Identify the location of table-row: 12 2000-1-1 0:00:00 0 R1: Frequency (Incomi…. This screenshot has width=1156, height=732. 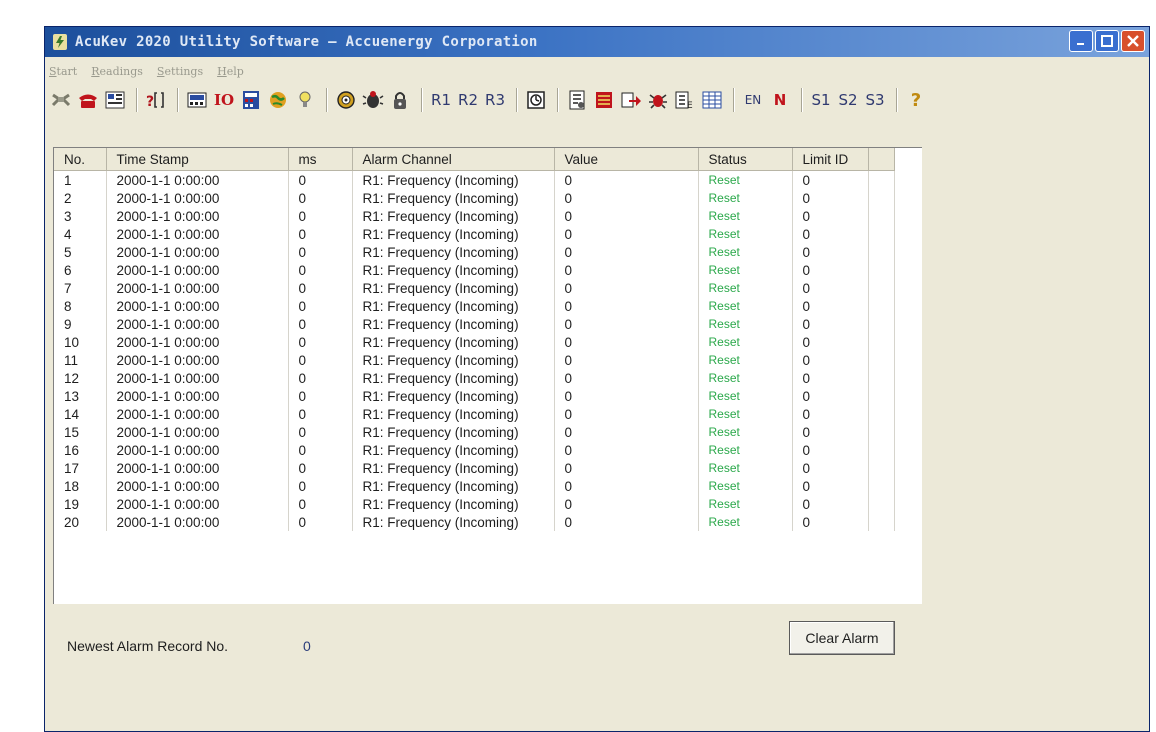
(474, 378).